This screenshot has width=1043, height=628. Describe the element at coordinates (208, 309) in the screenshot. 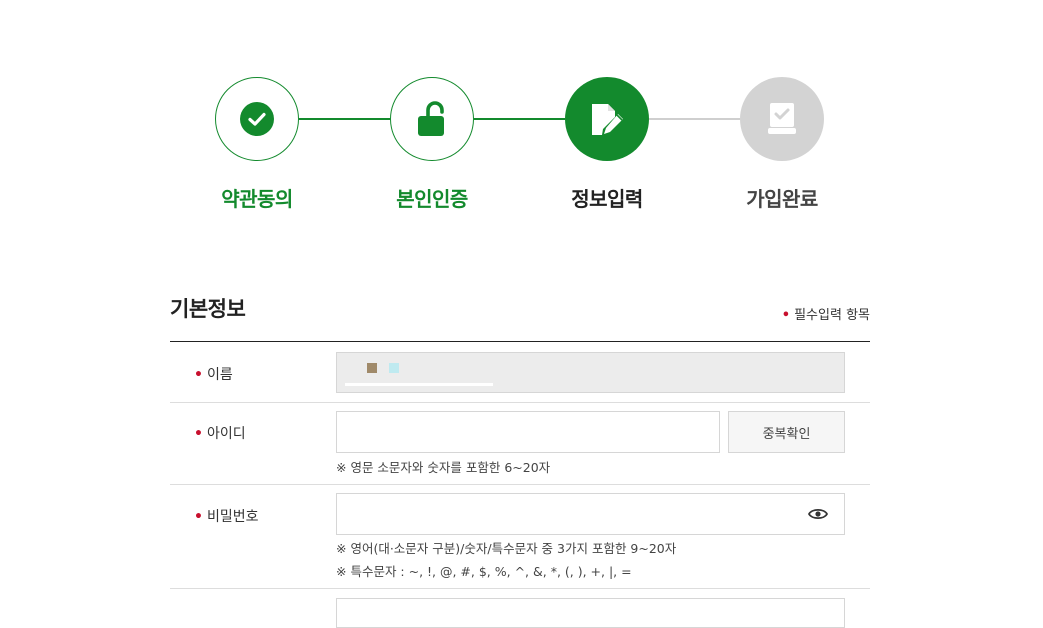

I see `section-title: 기본정보` at that location.